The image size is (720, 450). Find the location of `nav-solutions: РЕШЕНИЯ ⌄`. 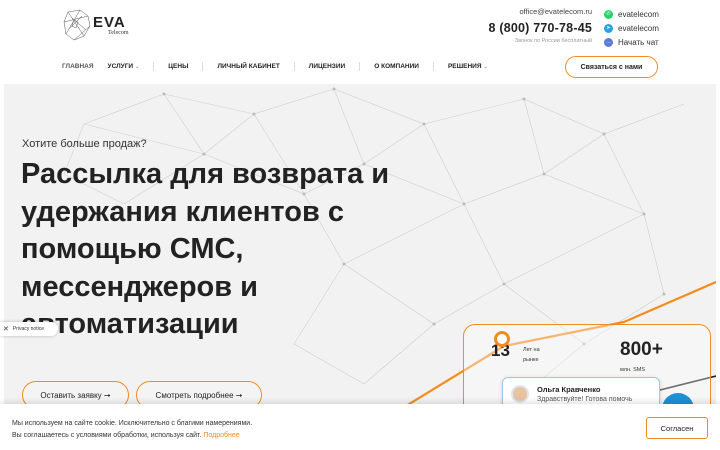

nav-solutions: РЕШЕНИЯ ⌄ is located at coordinates (468, 66).